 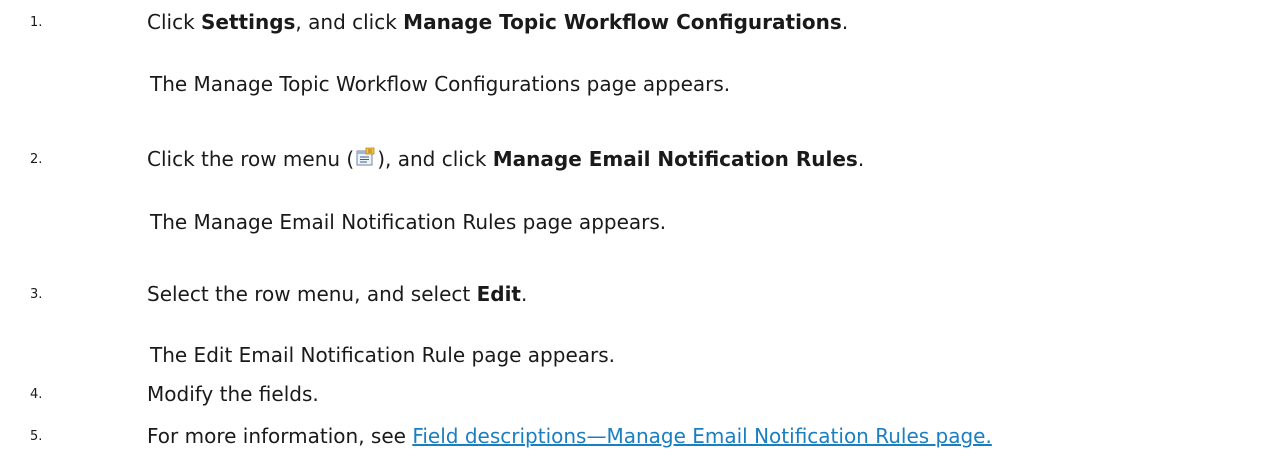 What do you see at coordinates (498, 294) in the screenshot?
I see `ui-term-edit: Edit` at bounding box center [498, 294].